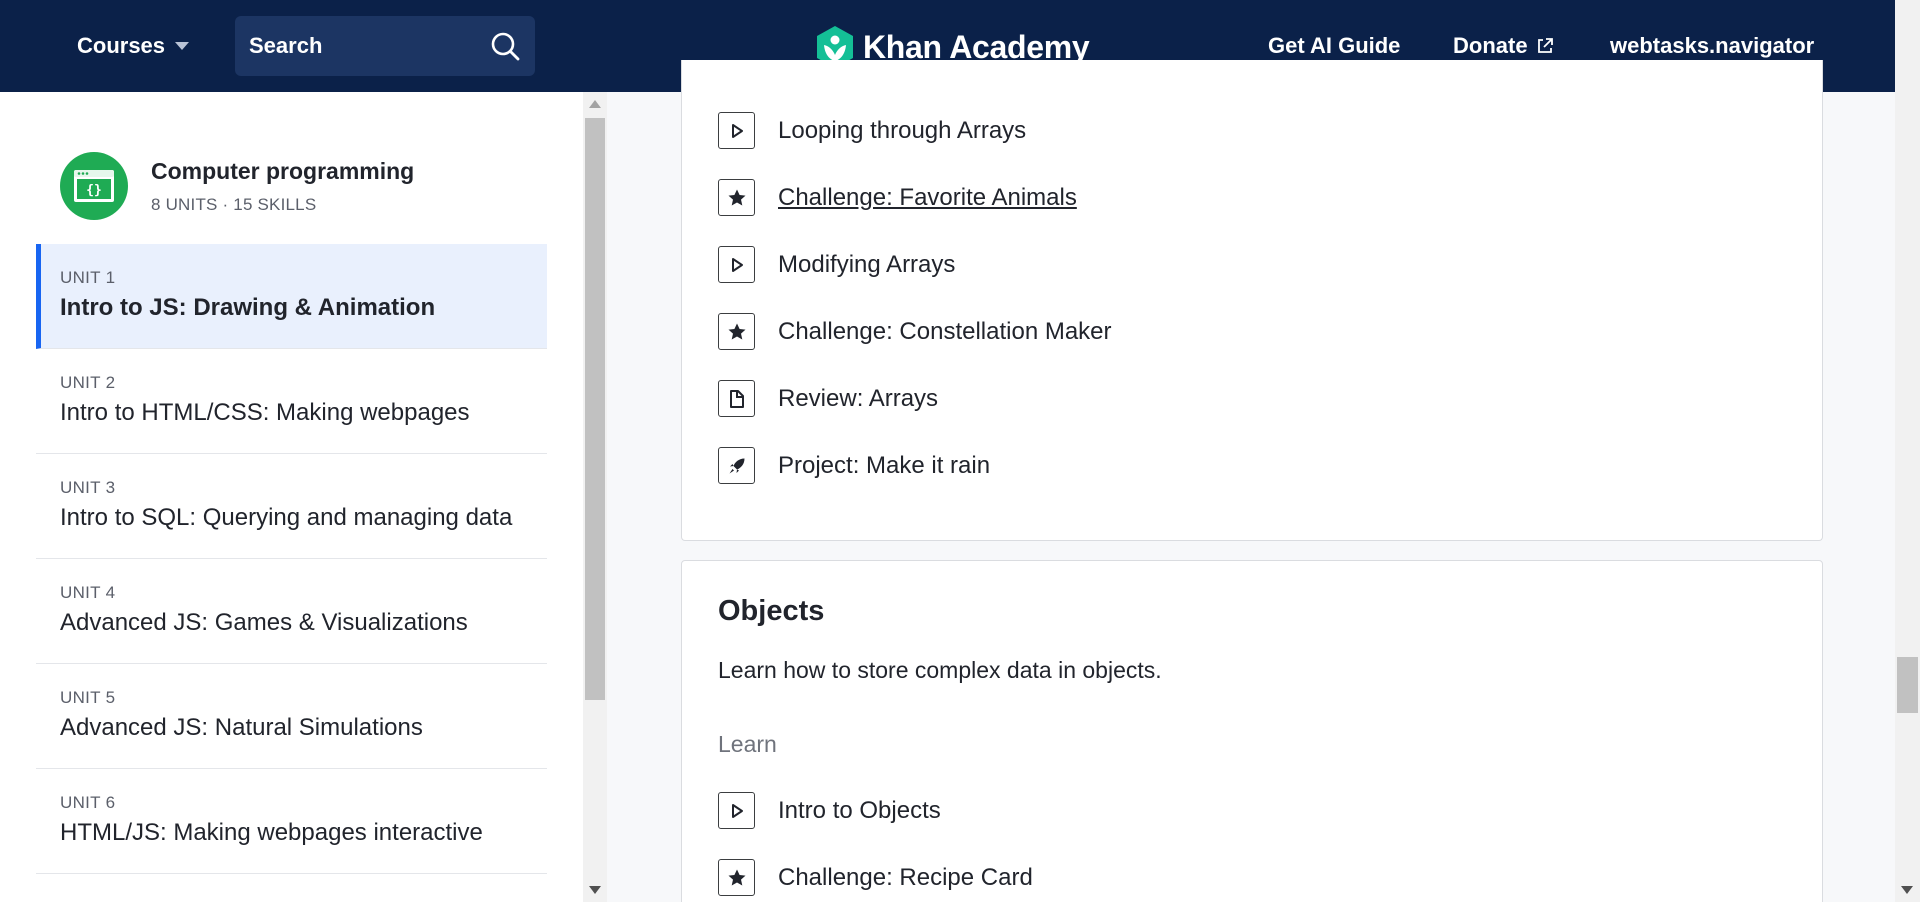  I want to click on lesson-title: Challenge: Recipe Card, so click(905, 877).